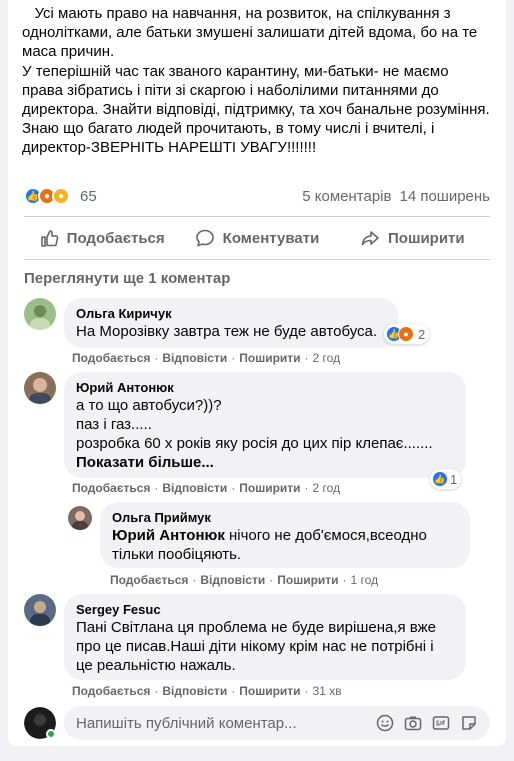 This screenshot has height=761, width=514. I want to click on post-actions: Подобається Коментувати Поширити, so click(257, 238).